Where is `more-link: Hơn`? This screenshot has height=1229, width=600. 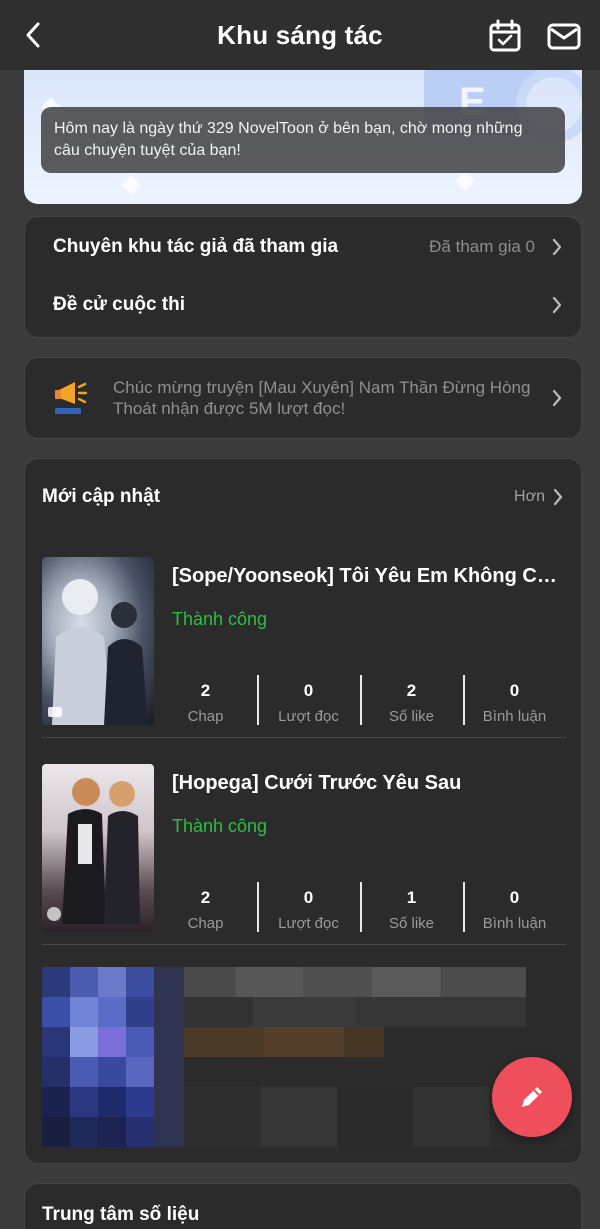 more-link: Hơn is located at coordinates (529, 497).